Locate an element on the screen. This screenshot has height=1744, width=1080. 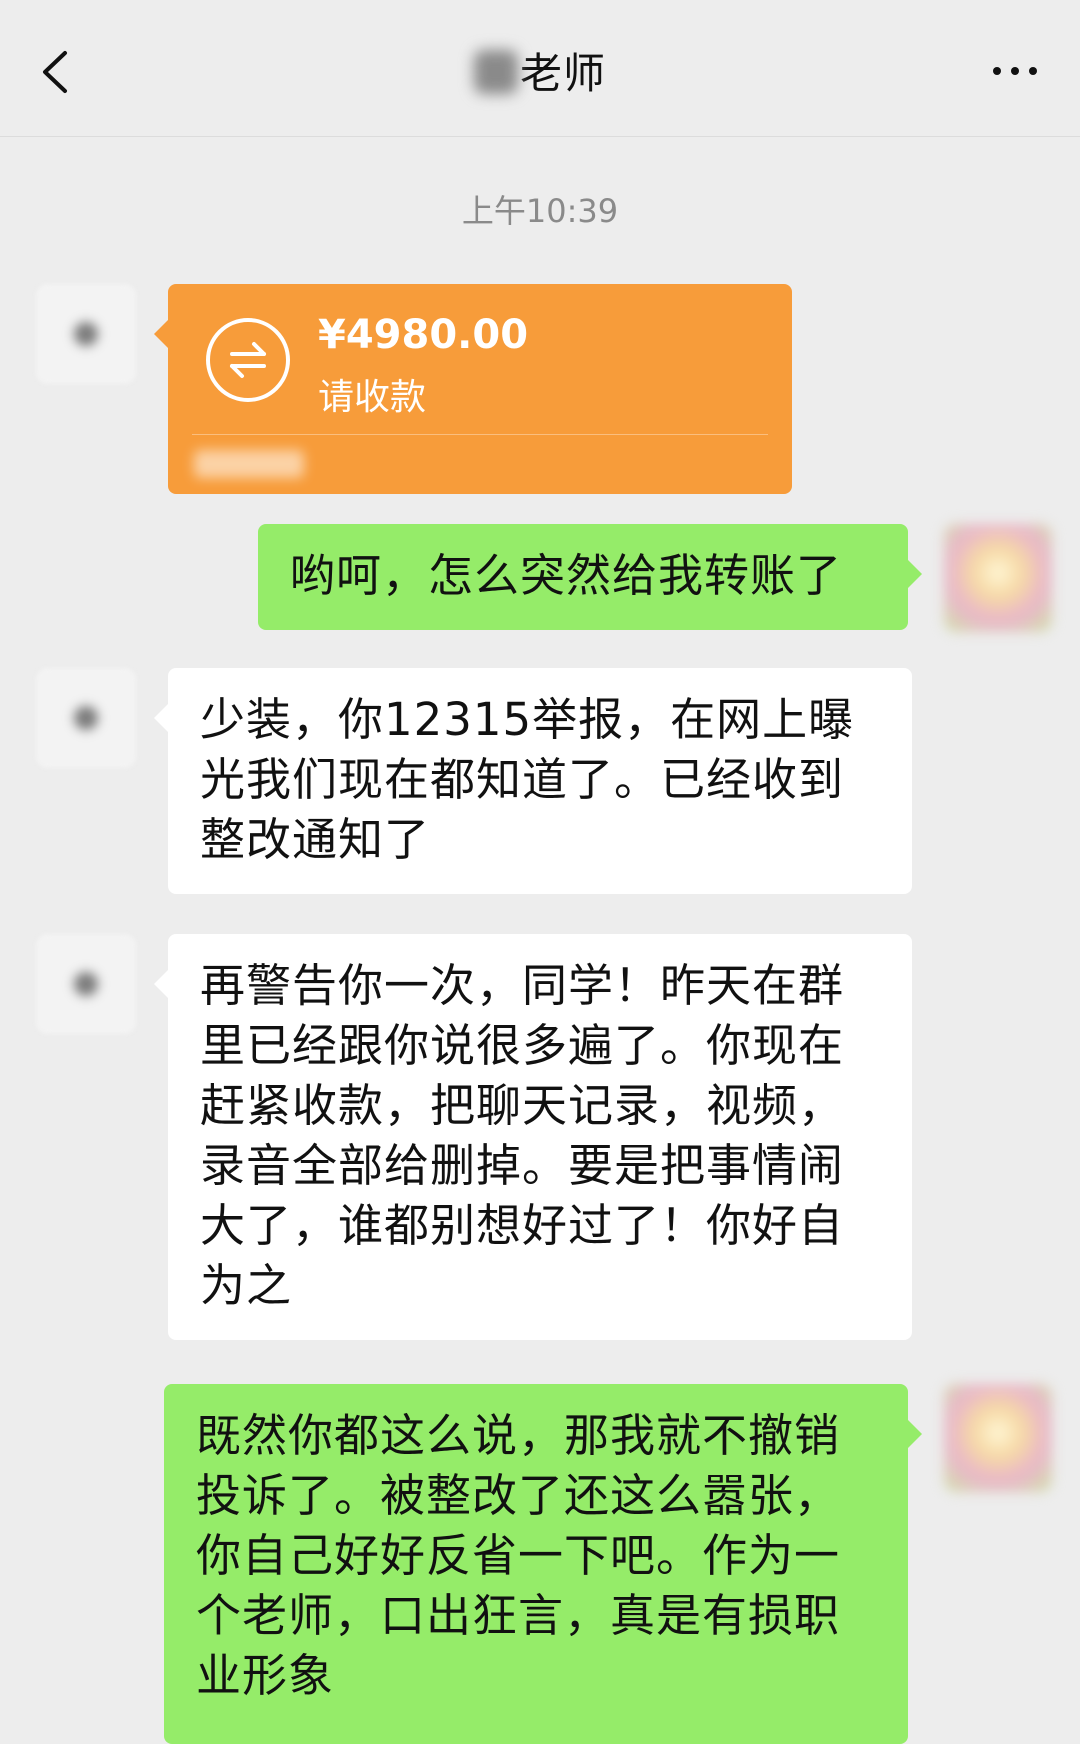
transfer-divider is located at coordinates (480, 434).